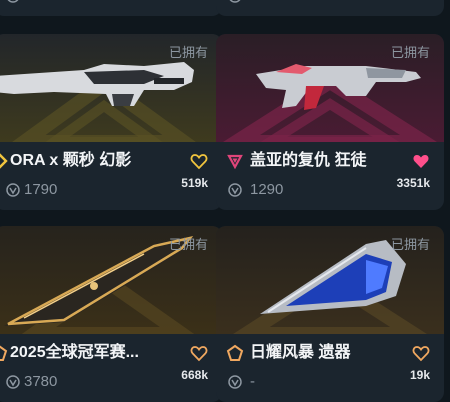 Image resolution: width=450 pixels, height=402 pixels. What do you see at coordinates (111, 381) in the screenshot?
I see `price-row: 3780 668k` at bounding box center [111, 381].